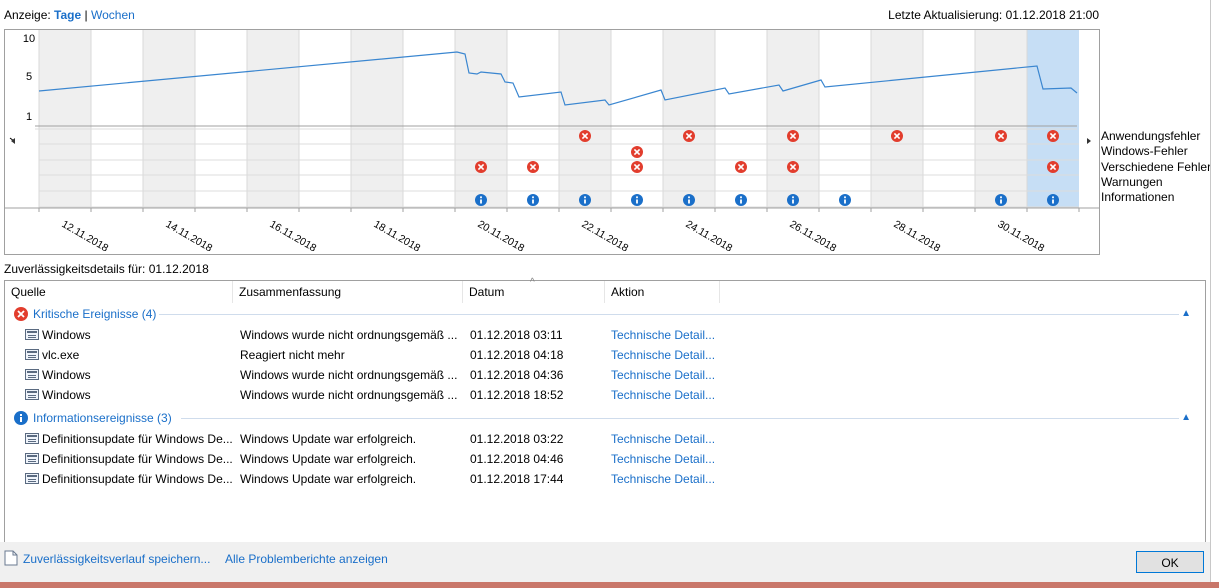  I want to click on row-date: 01.12.2018 04:18, so click(517, 355).